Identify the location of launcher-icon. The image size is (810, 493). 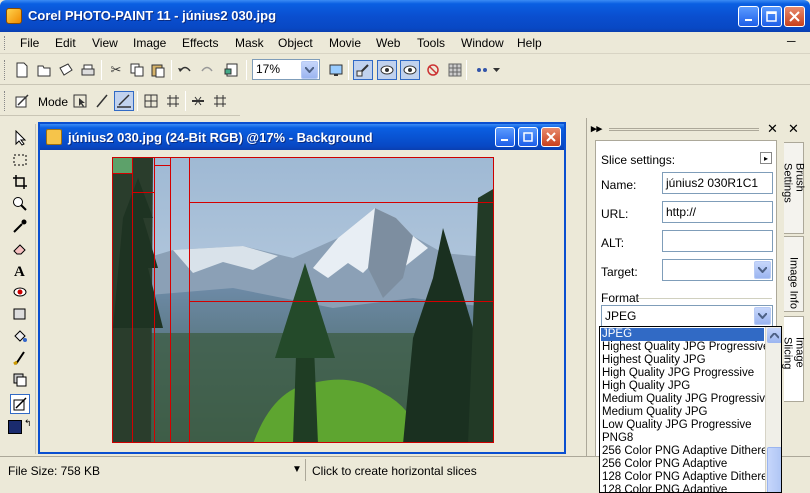
(482, 70).